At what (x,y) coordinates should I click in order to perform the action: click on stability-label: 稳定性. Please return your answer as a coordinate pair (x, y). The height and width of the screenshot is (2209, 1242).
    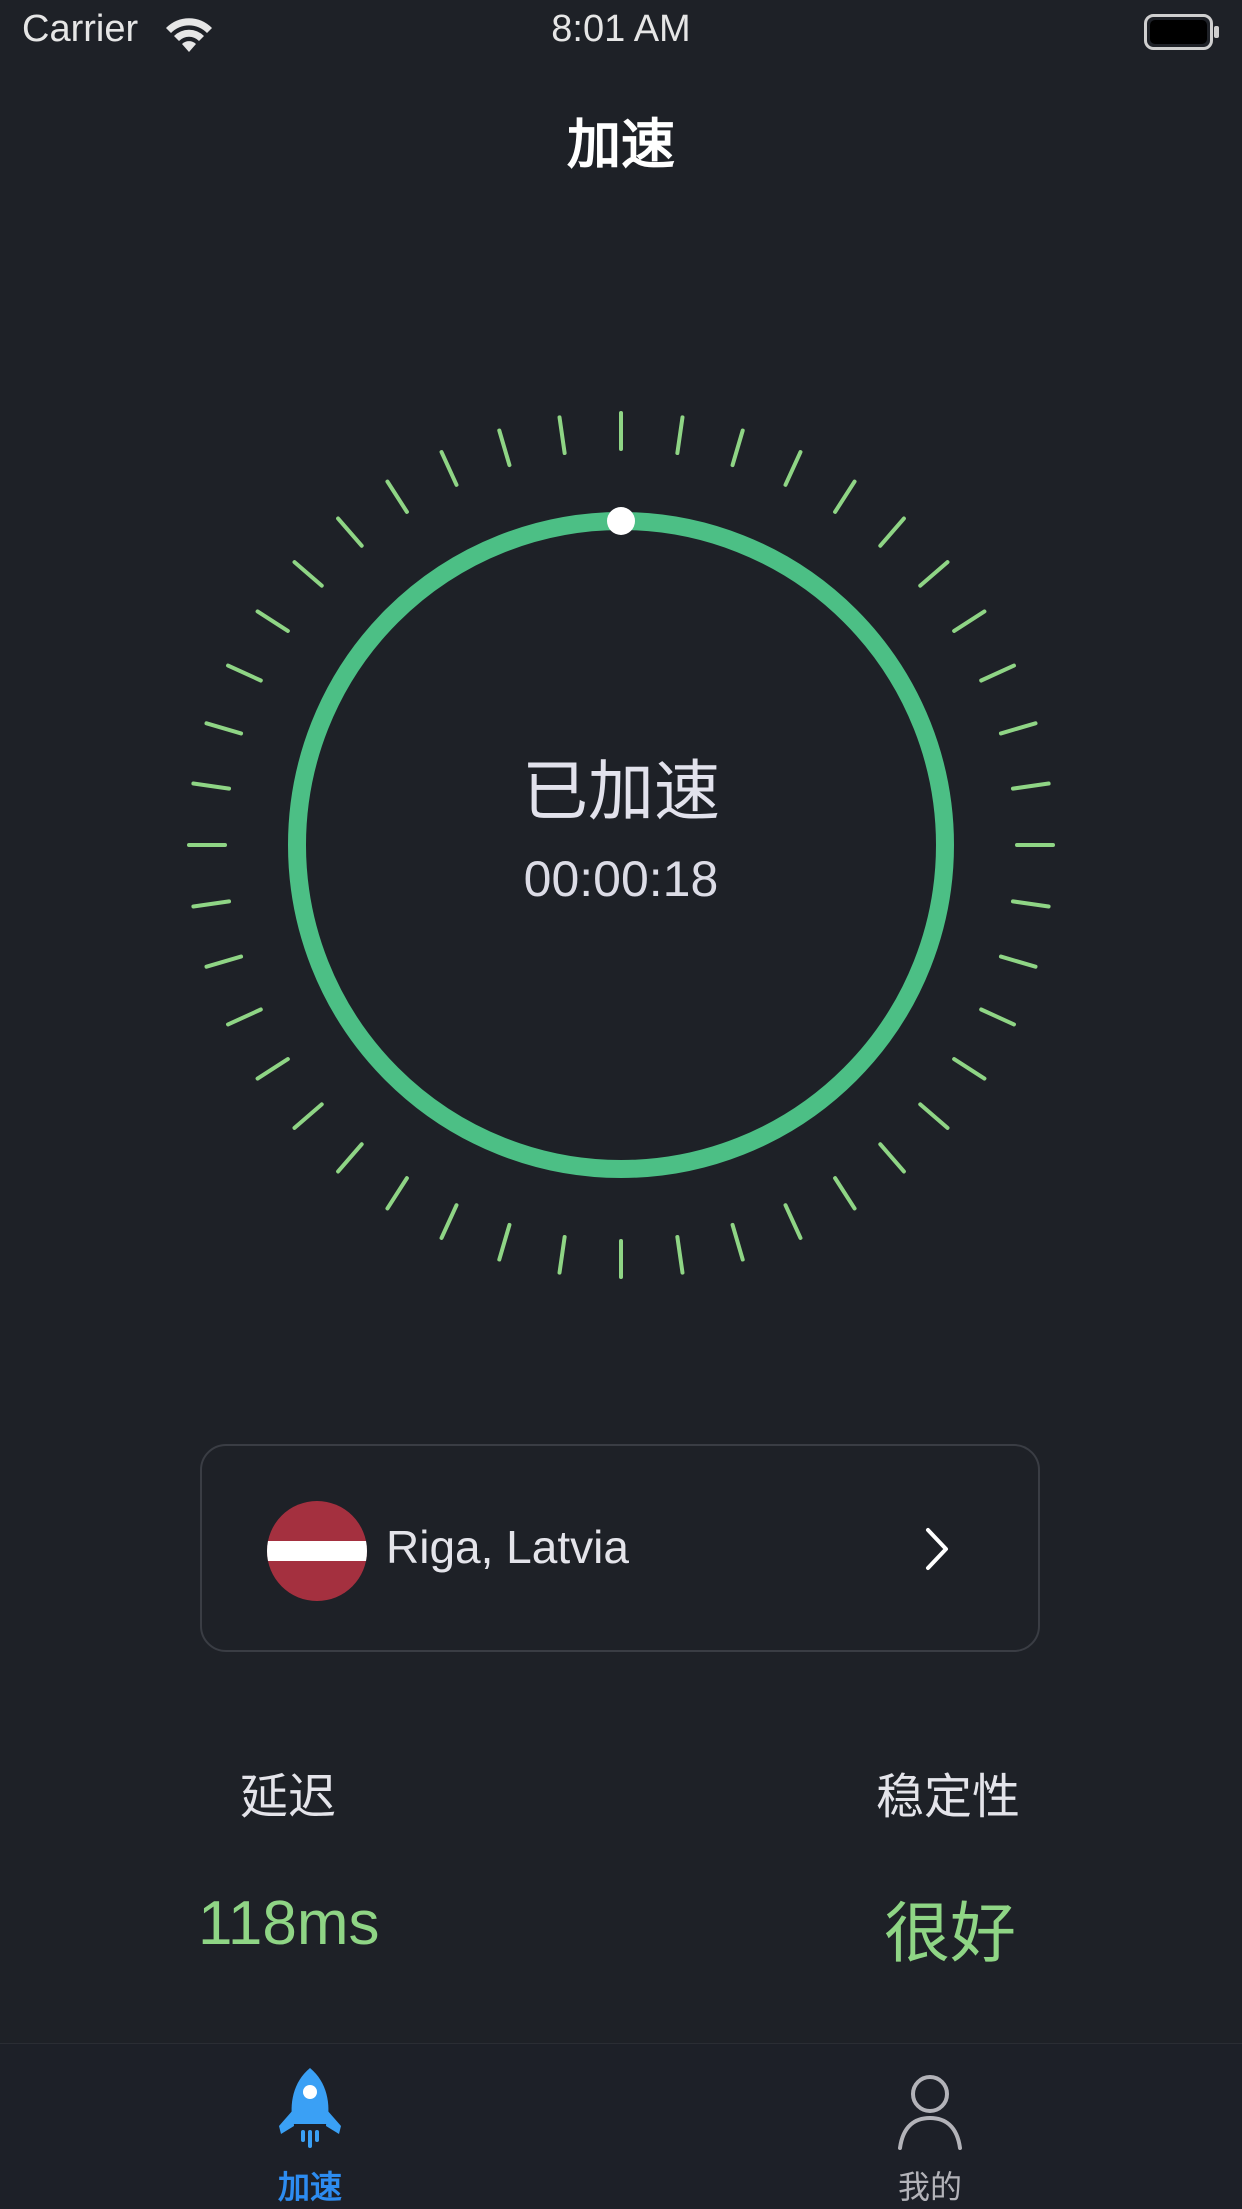
    Looking at the image, I should click on (948, 1797).